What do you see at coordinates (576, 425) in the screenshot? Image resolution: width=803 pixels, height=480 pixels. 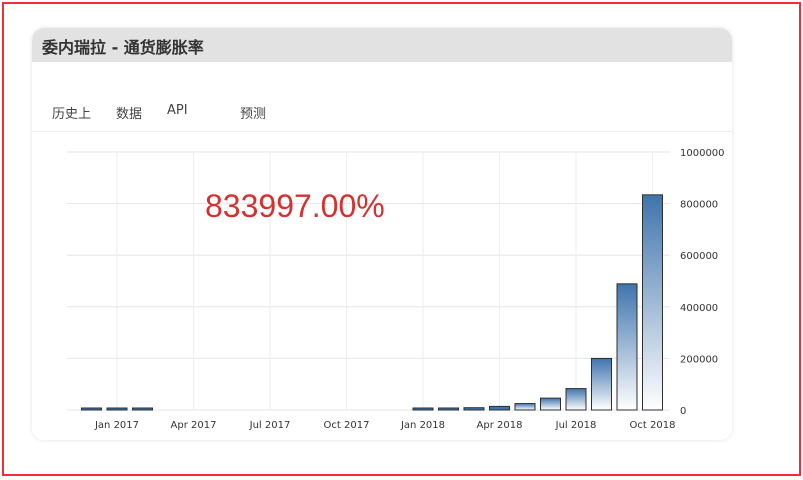 I see `x-tick-label: Jul 2018` at bounding box center [576, 425].